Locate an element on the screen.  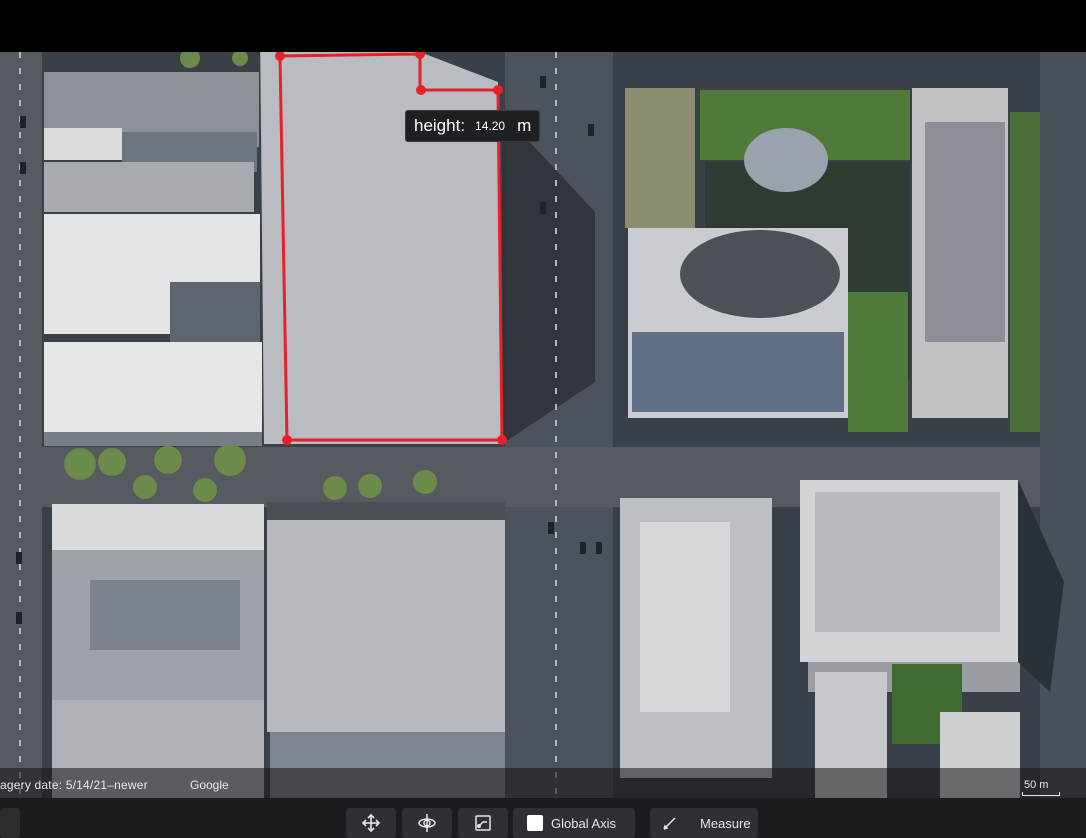
move-icon is located at coordinates (371, 823).